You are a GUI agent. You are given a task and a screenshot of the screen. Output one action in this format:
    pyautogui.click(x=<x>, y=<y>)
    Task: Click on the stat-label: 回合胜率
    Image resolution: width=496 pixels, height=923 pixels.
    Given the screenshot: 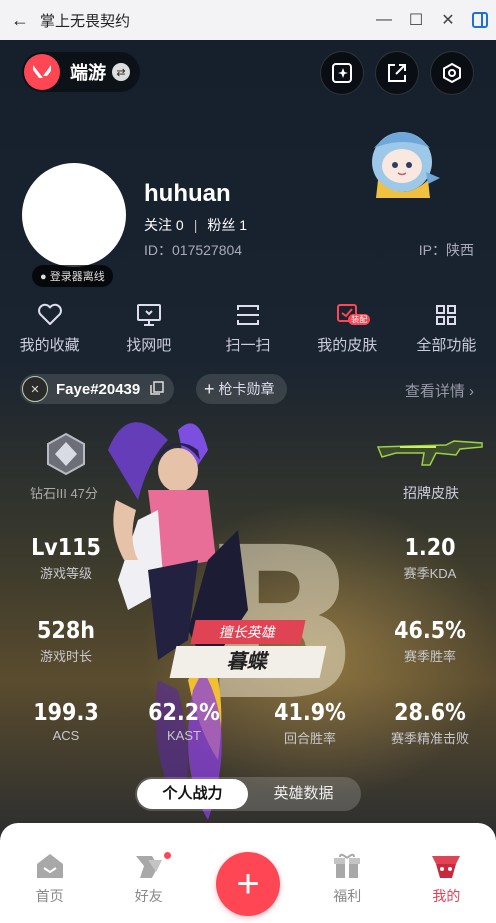 What is the action you would take?
    pyautogui.click(x=309, y=738)
    